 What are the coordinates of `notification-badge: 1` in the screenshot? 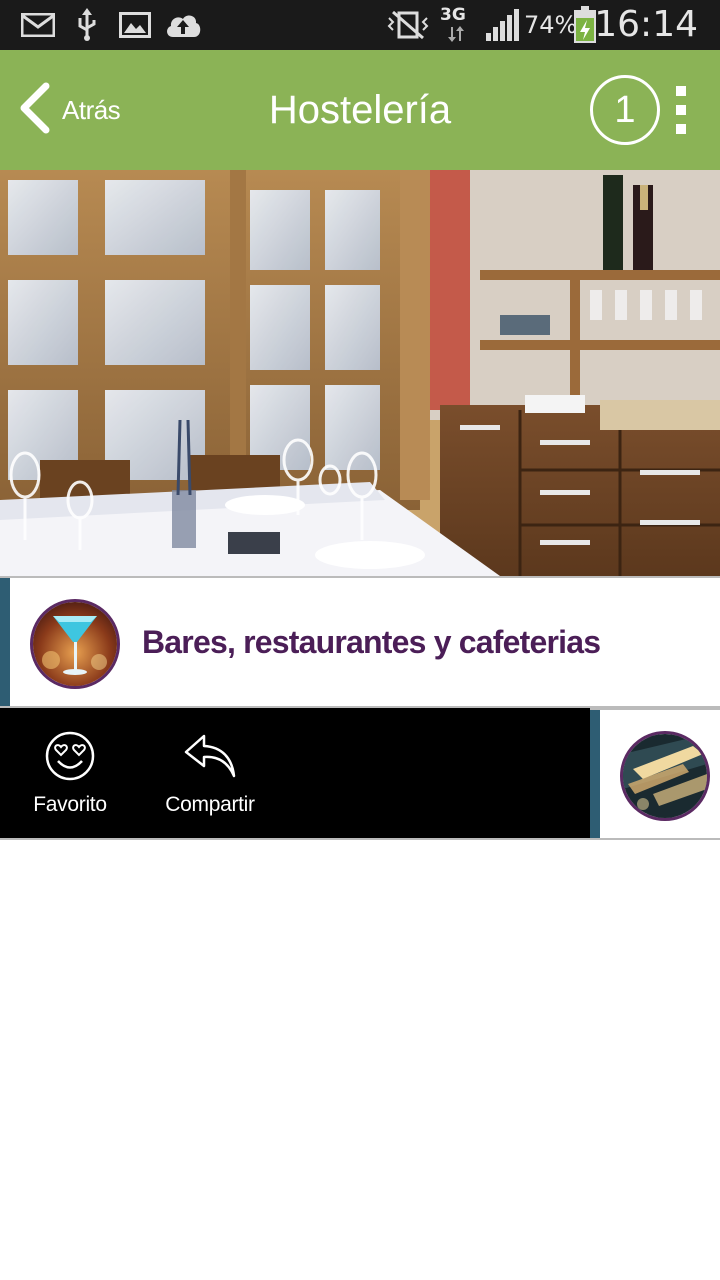 It's located at (625, 110).